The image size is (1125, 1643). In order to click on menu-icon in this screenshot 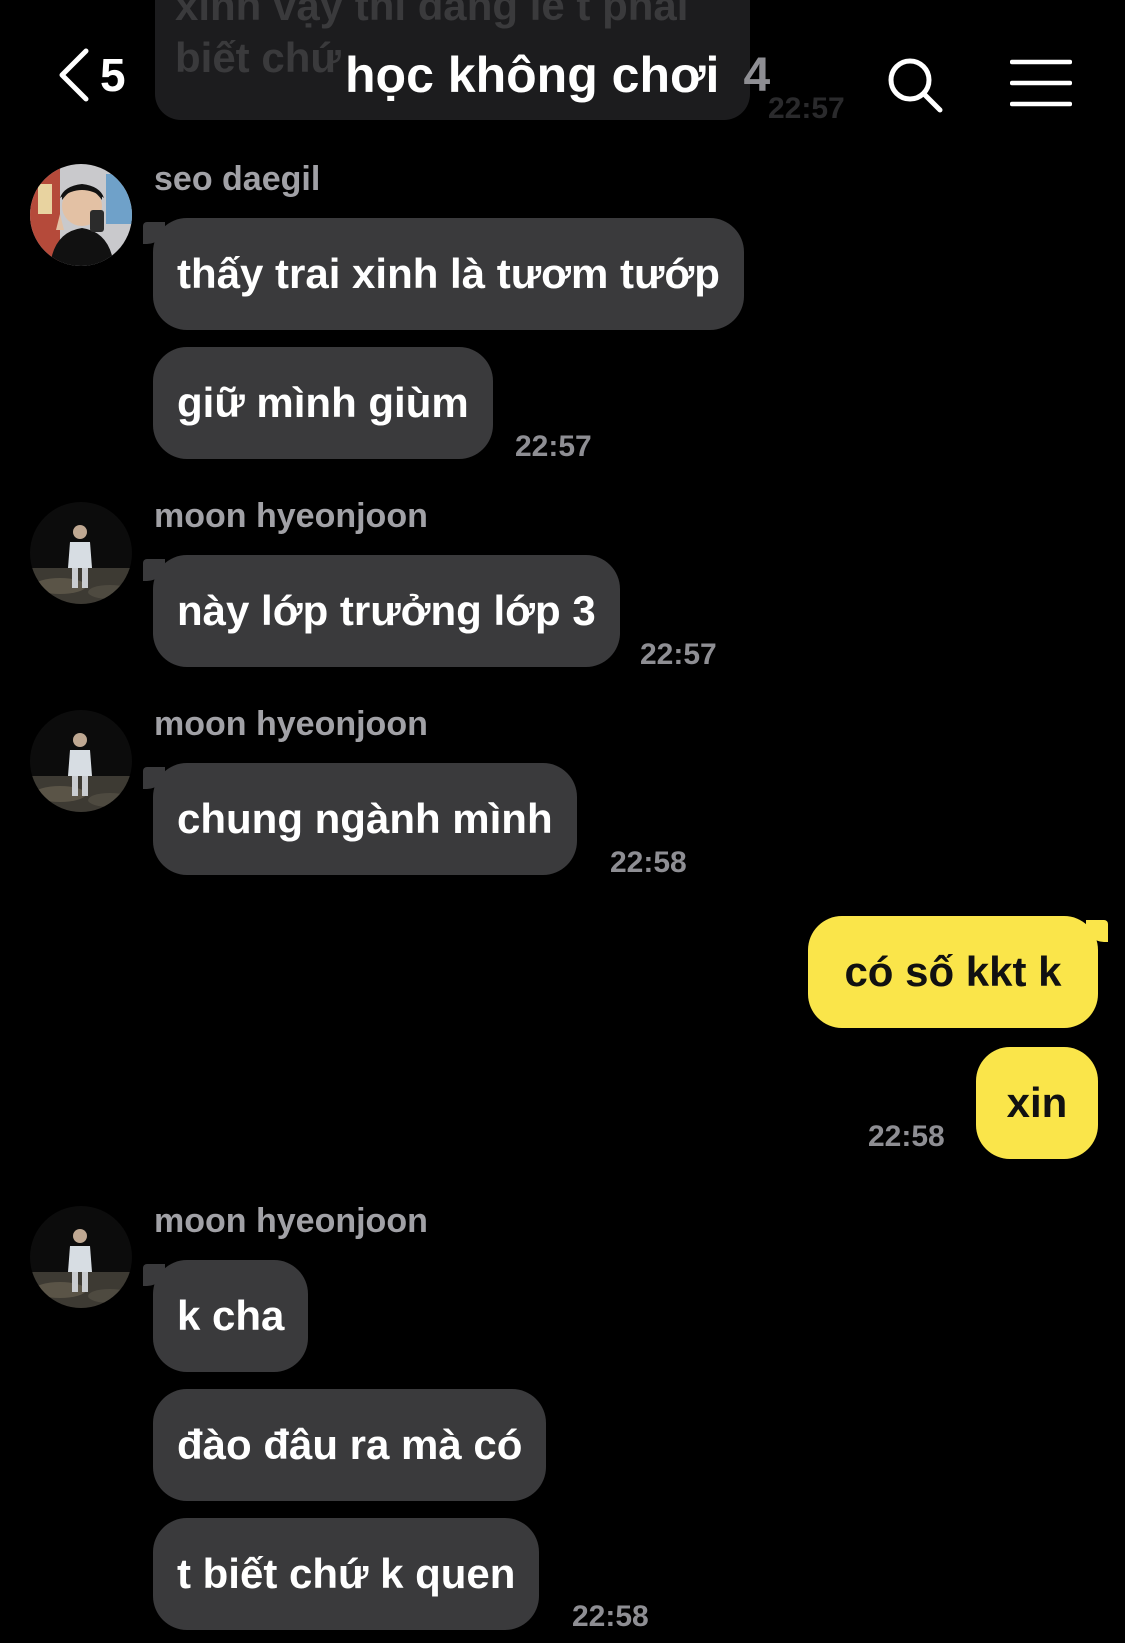, I will do `click(1041, 85)`.